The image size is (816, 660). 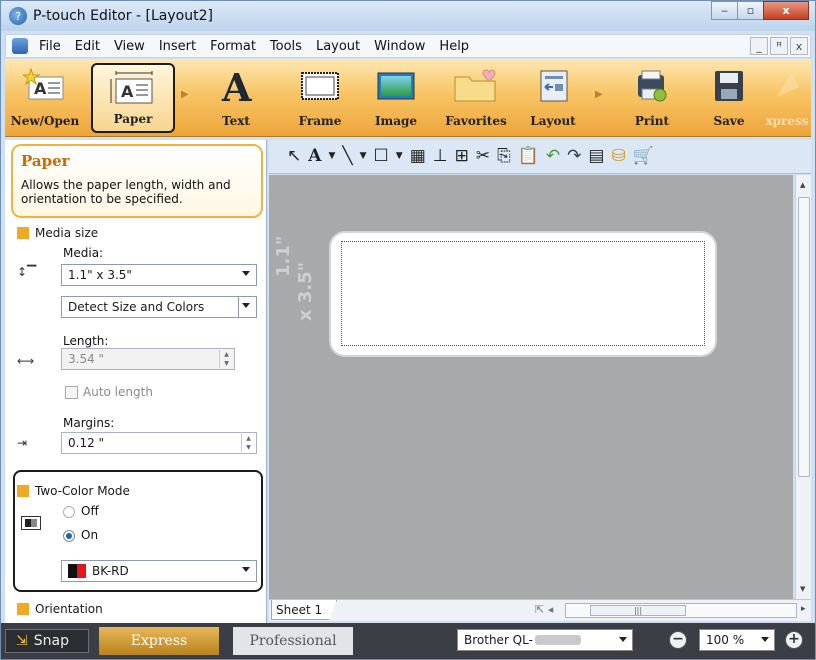 I want to click on arrange-icon: ⊥, so click(x=440, y=156).